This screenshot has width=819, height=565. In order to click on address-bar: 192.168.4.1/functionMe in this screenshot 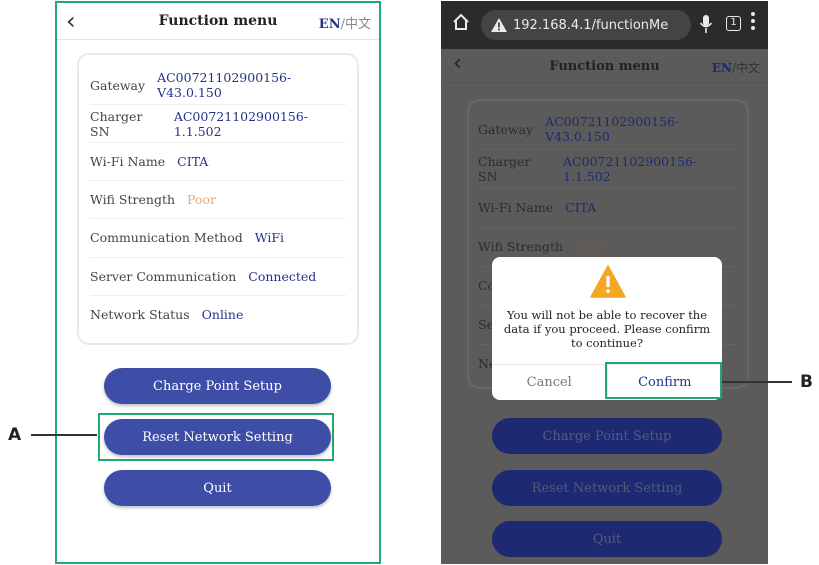, I will do `click(586, 25)`.